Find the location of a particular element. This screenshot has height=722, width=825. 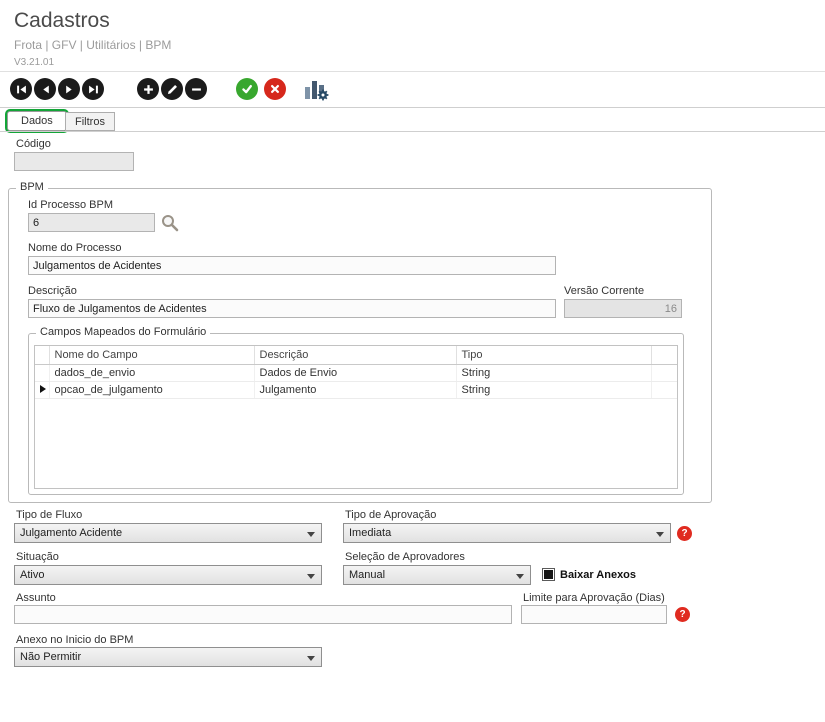

tipo-fluxo-value: Julgamento Acidente is located at coordinates (71, 533).